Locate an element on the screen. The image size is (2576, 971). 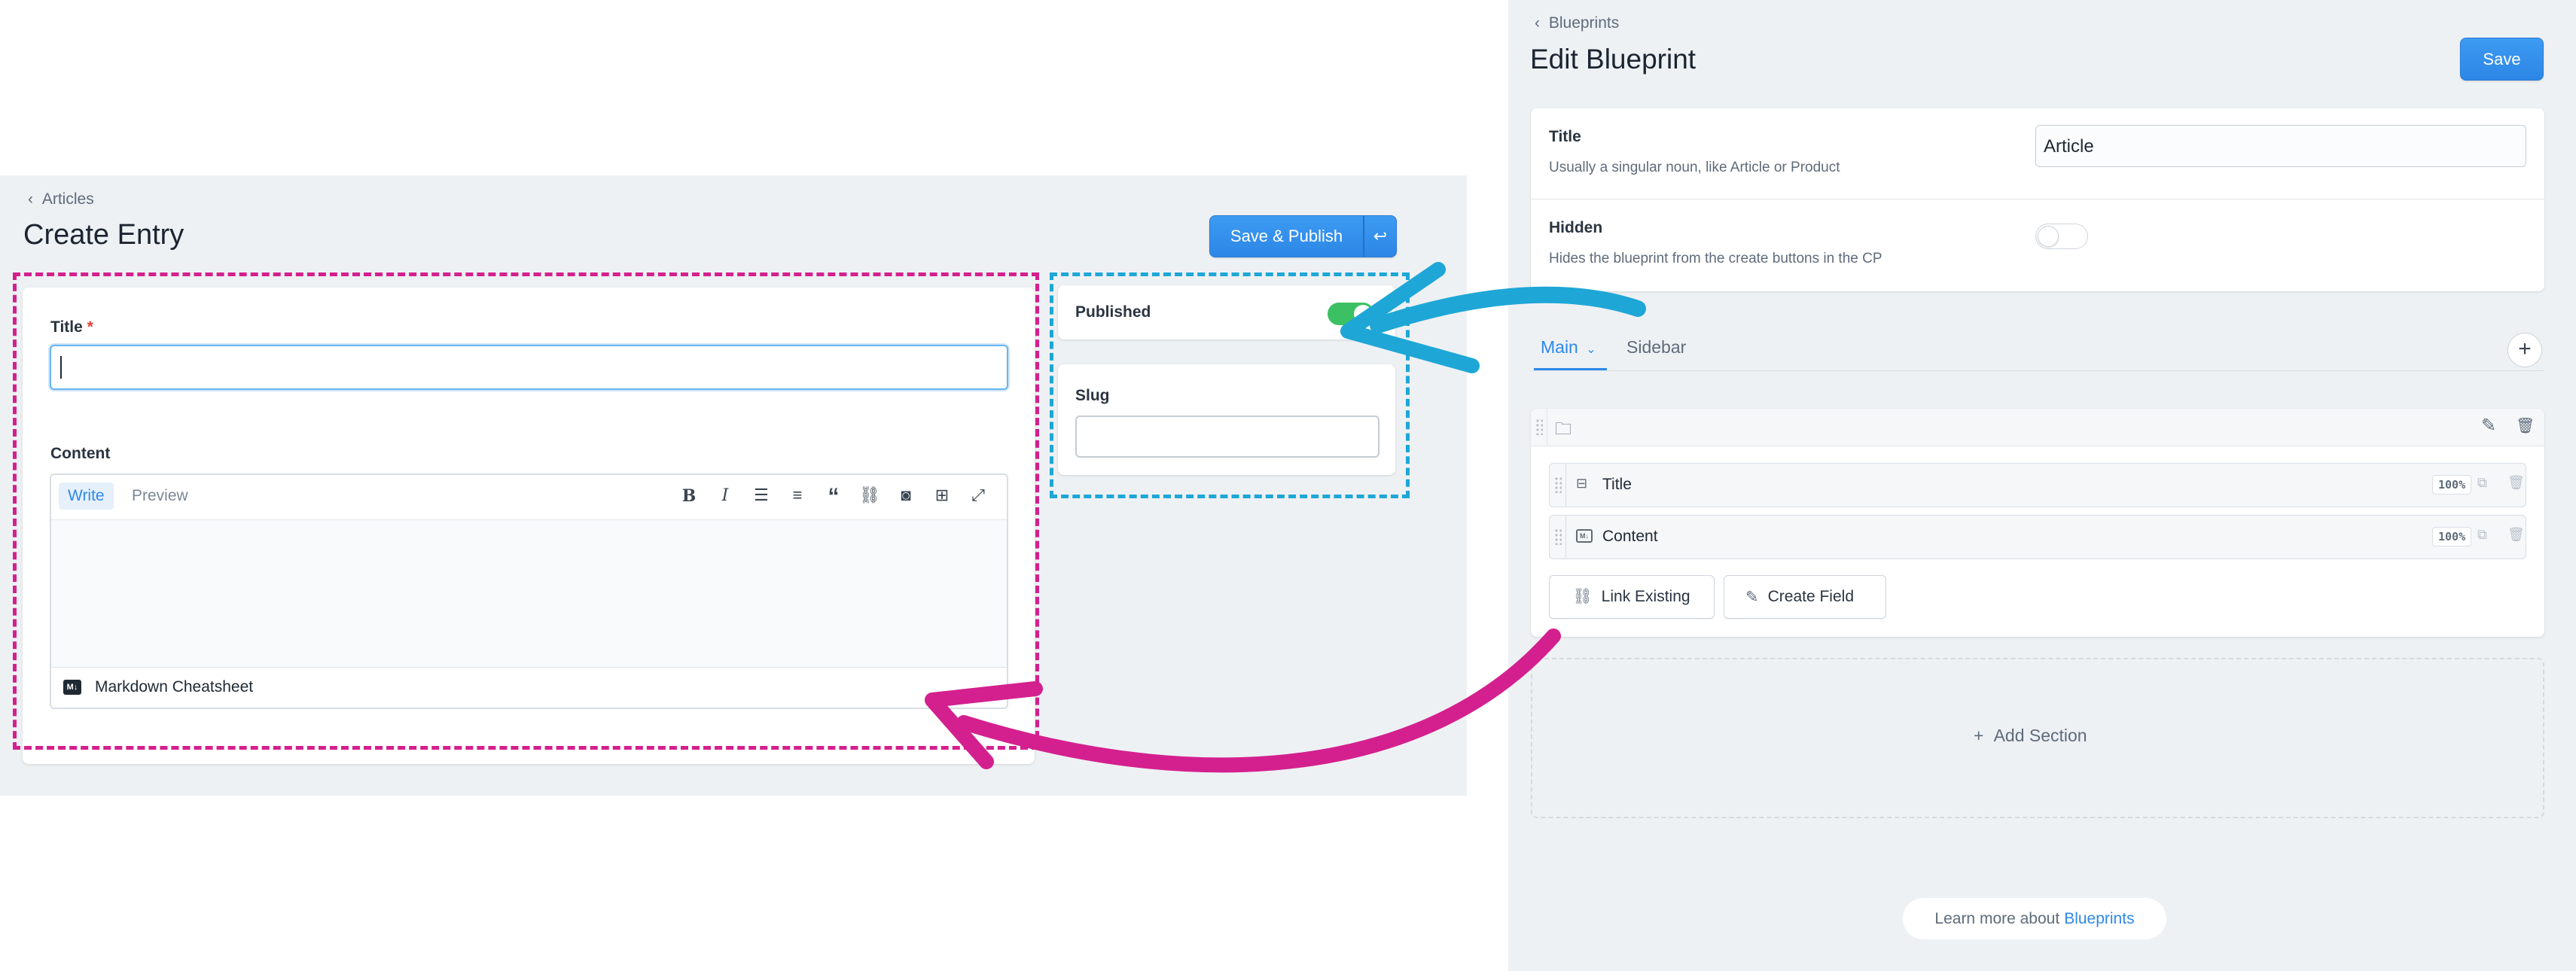
pink-arrow is located at coordinates (1258, 701).